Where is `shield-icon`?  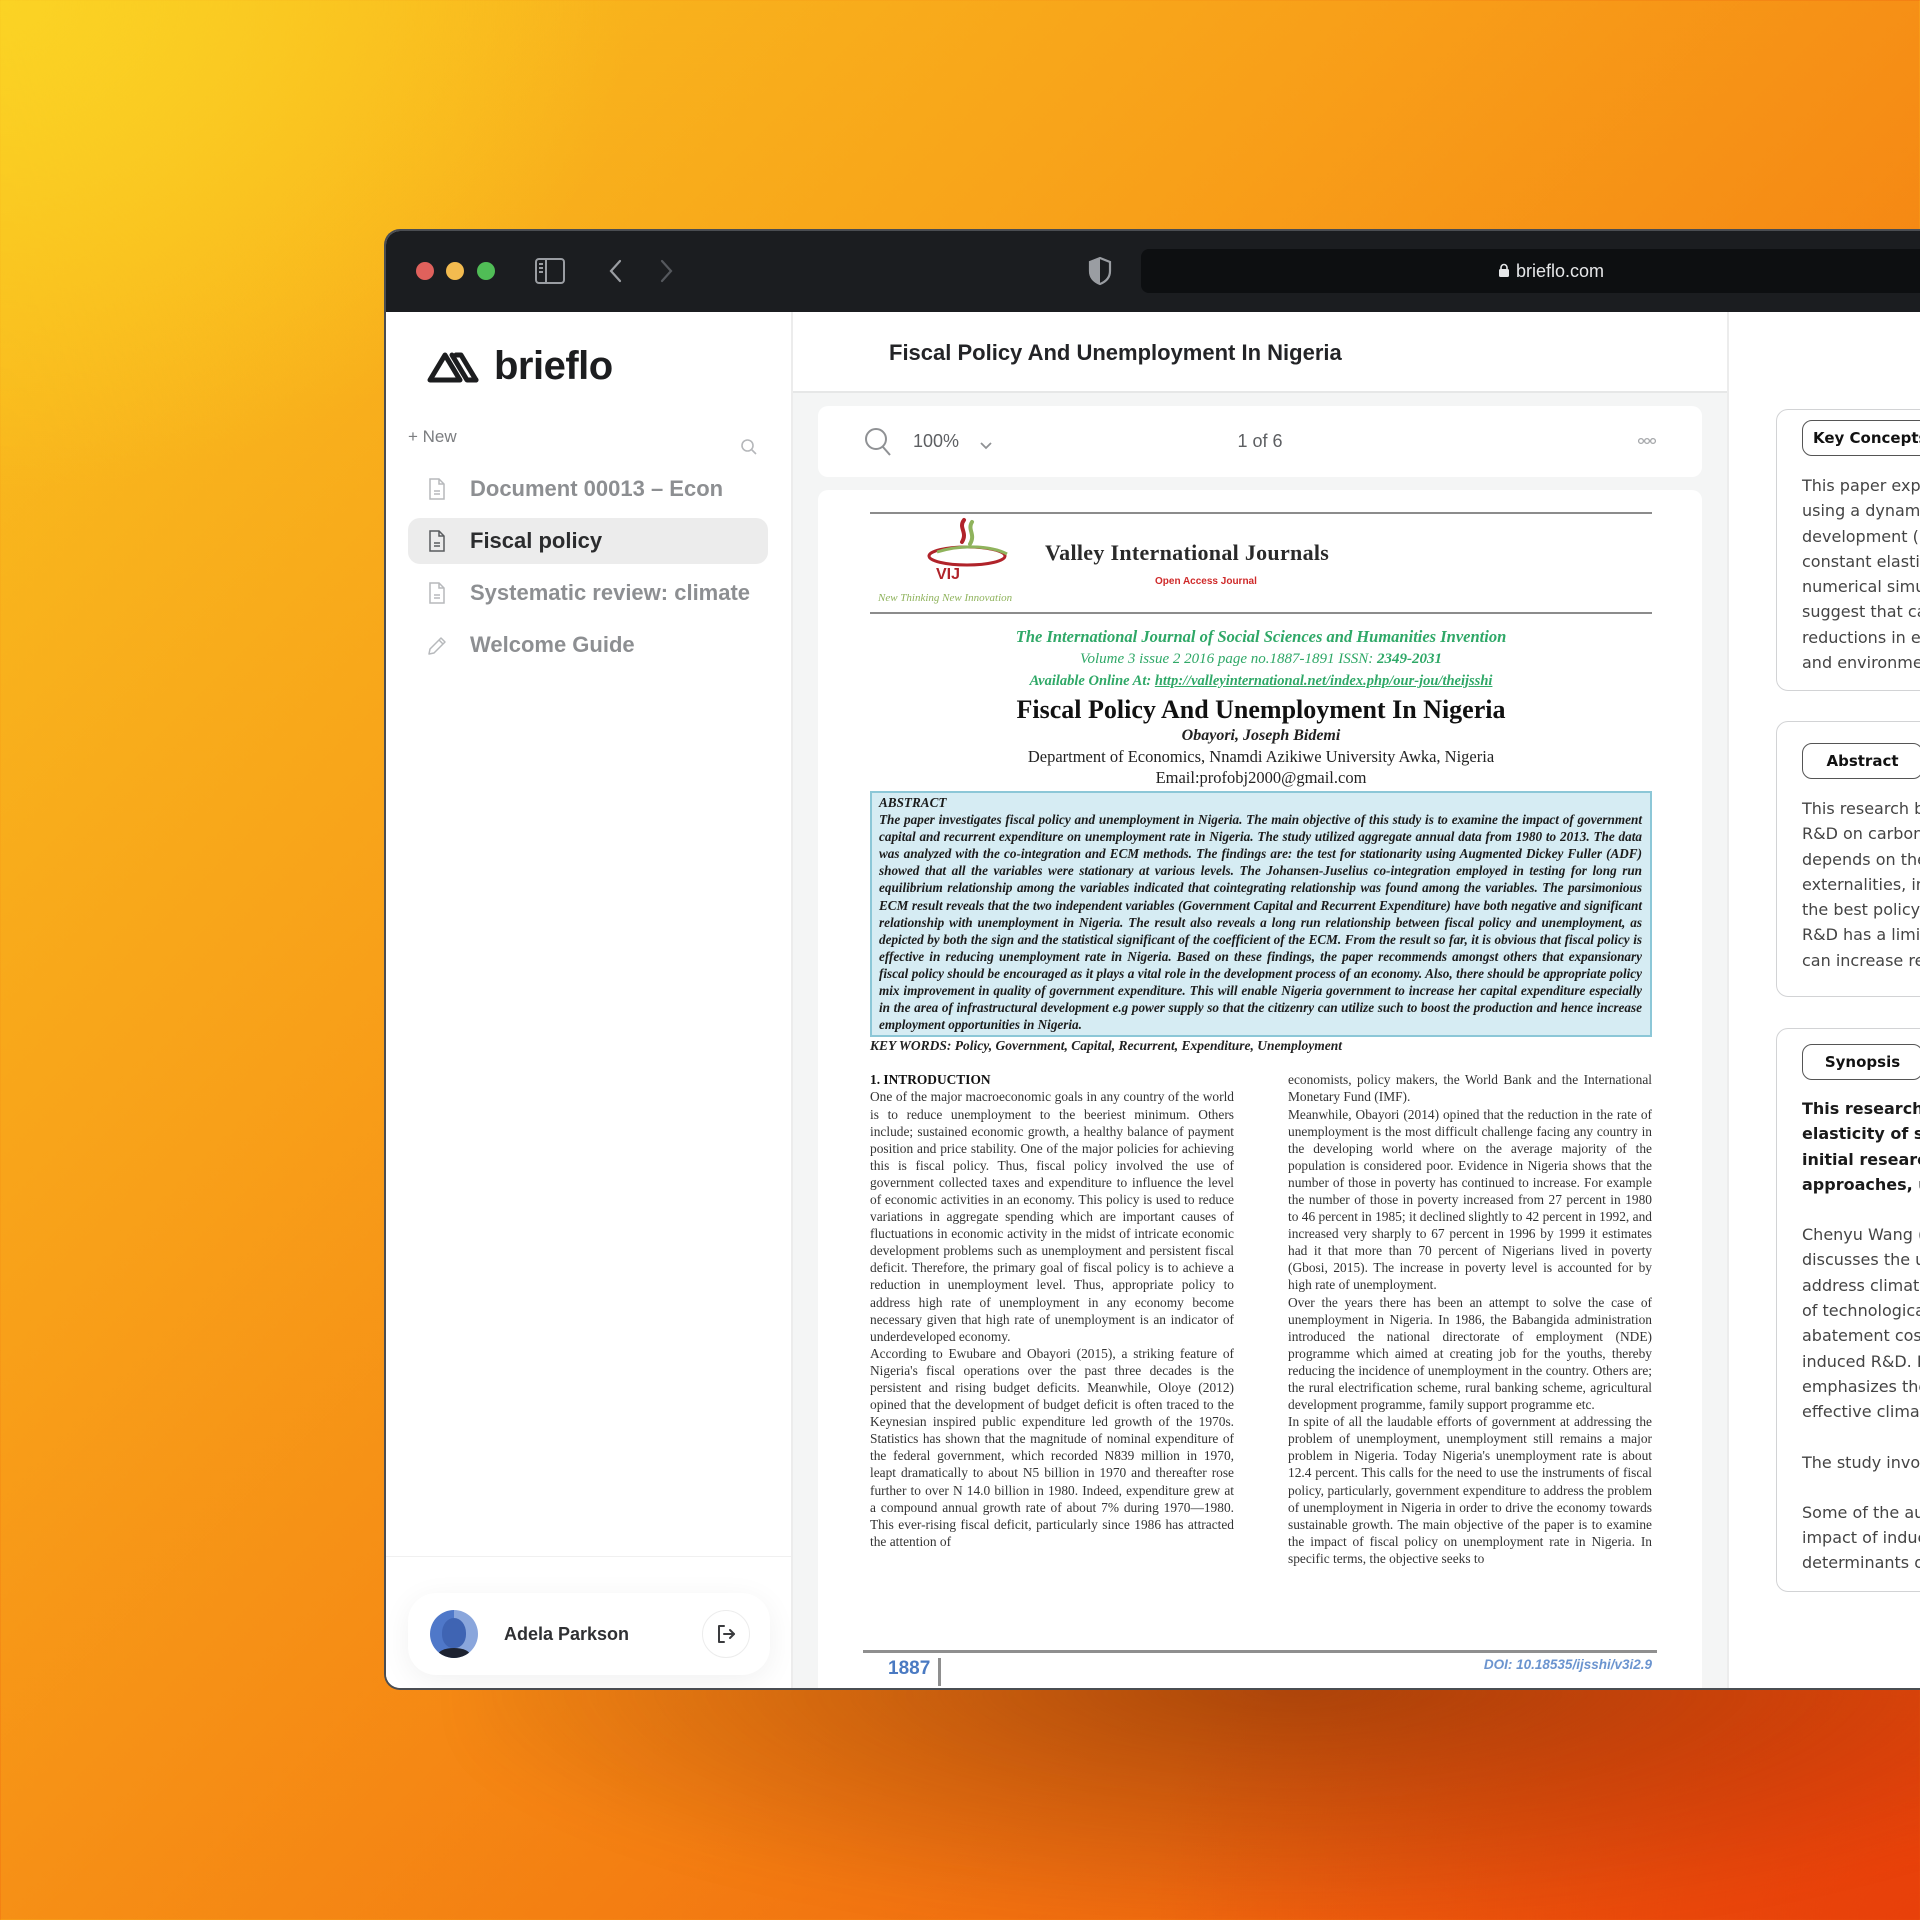 shield-icon is located at coordinates (1100, 271).